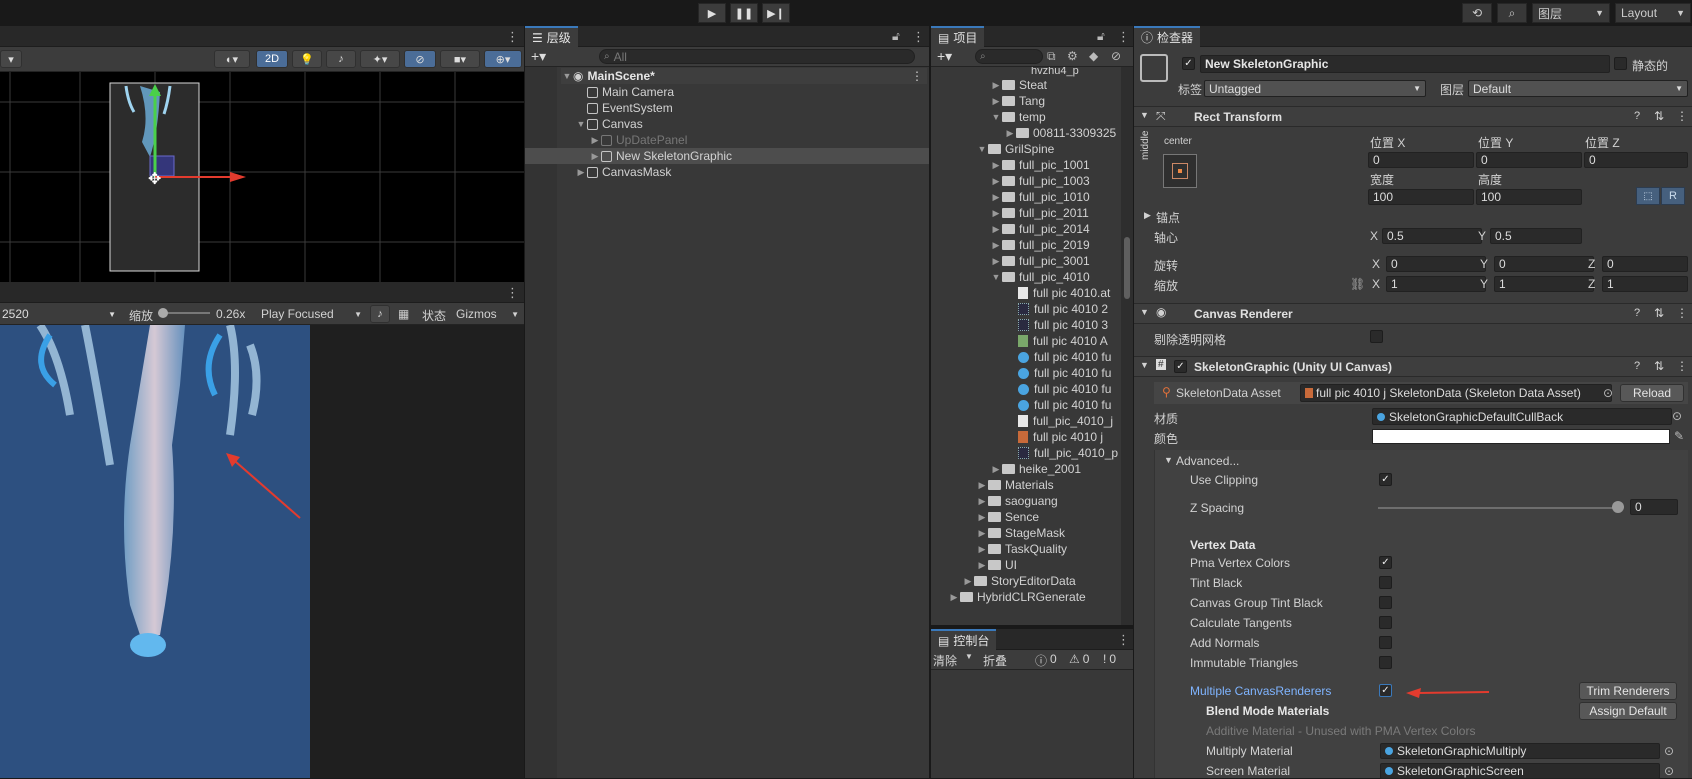 The image size is (1692, 779). What do you see at coordinates (638, 140) in the screenshot?
I see `tree-item-updatepanel: ▶ UpDatePanel` at bounding box center [638, 140].